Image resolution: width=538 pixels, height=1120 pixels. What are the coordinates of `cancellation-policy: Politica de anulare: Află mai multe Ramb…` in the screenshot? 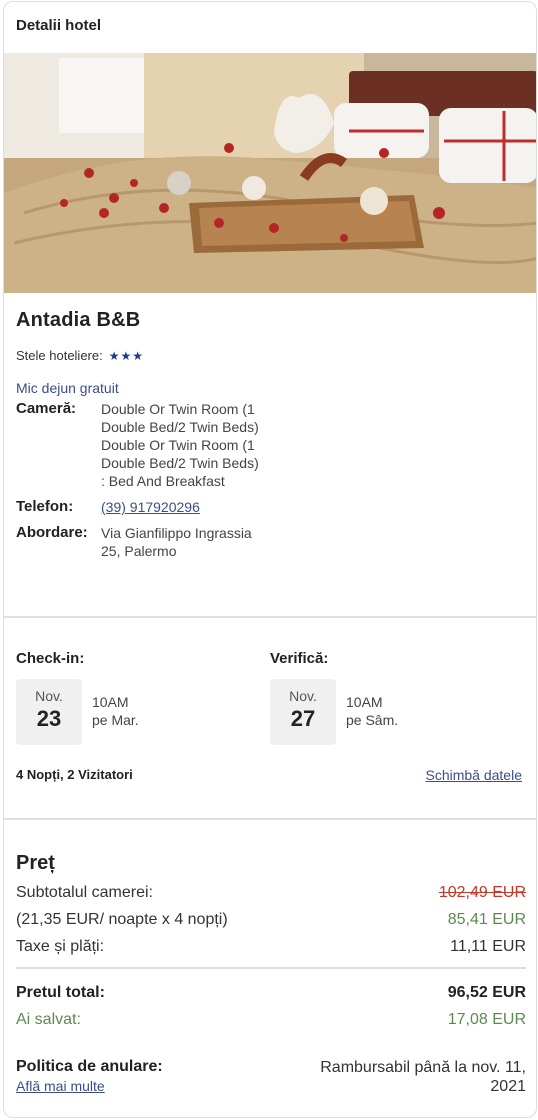 It's located at (271, 1077).